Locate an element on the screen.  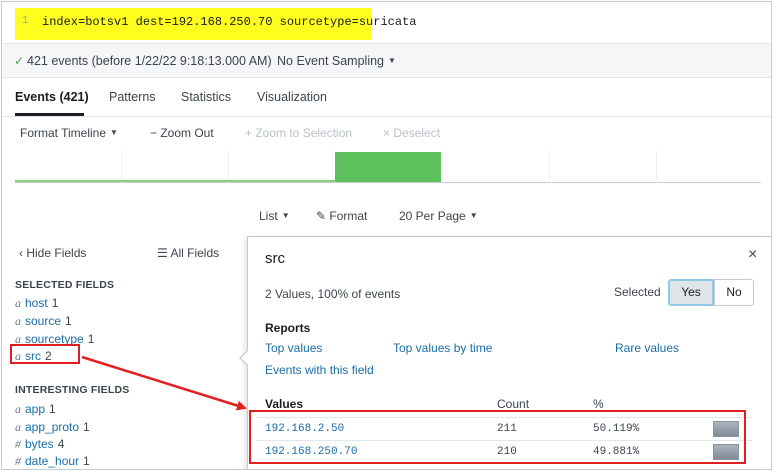
all-fields-button: ☰ All Fields is located at coordinates (188, 253).